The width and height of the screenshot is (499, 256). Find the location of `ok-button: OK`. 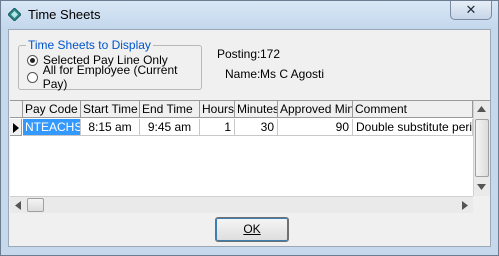

ok-button: OK is located at coordinates (252, 229).